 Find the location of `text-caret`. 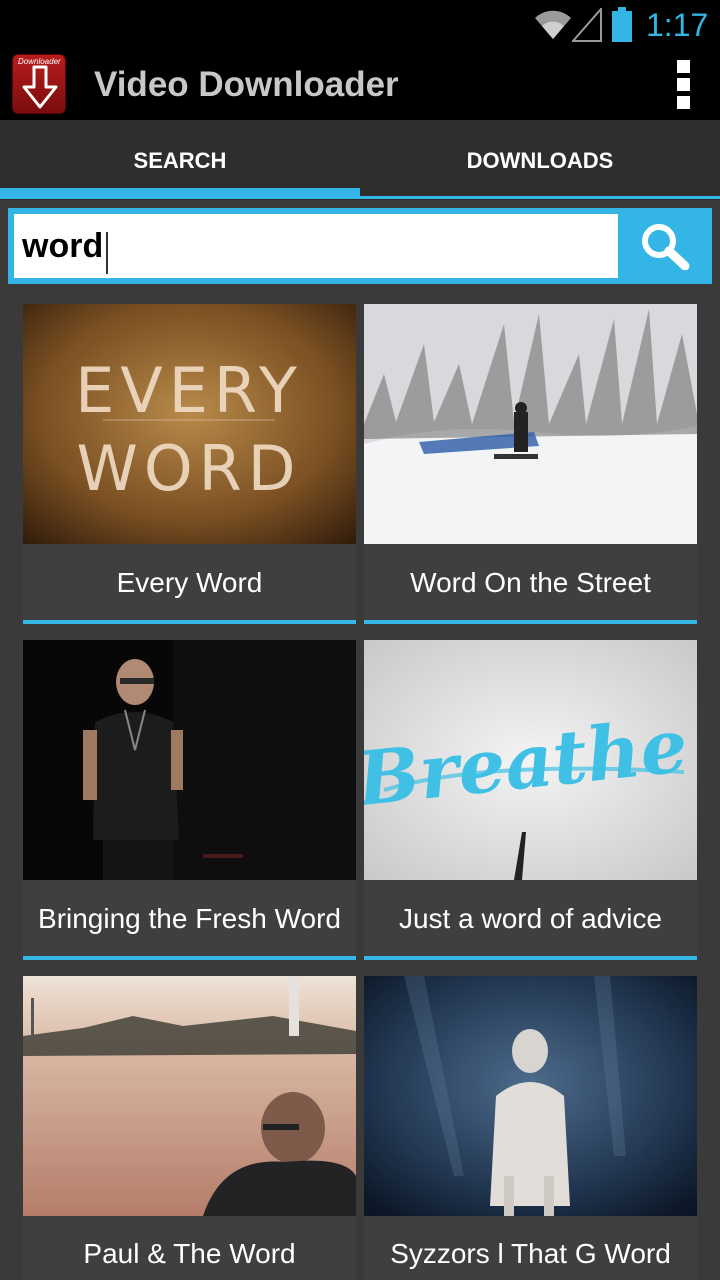

text-caret is located at coordinates (107, 253).